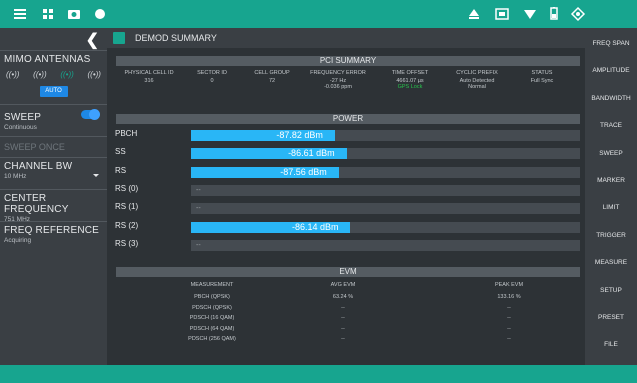  I want to click on evm-measurement: PDSCH (QPSK), so click(212, 307).